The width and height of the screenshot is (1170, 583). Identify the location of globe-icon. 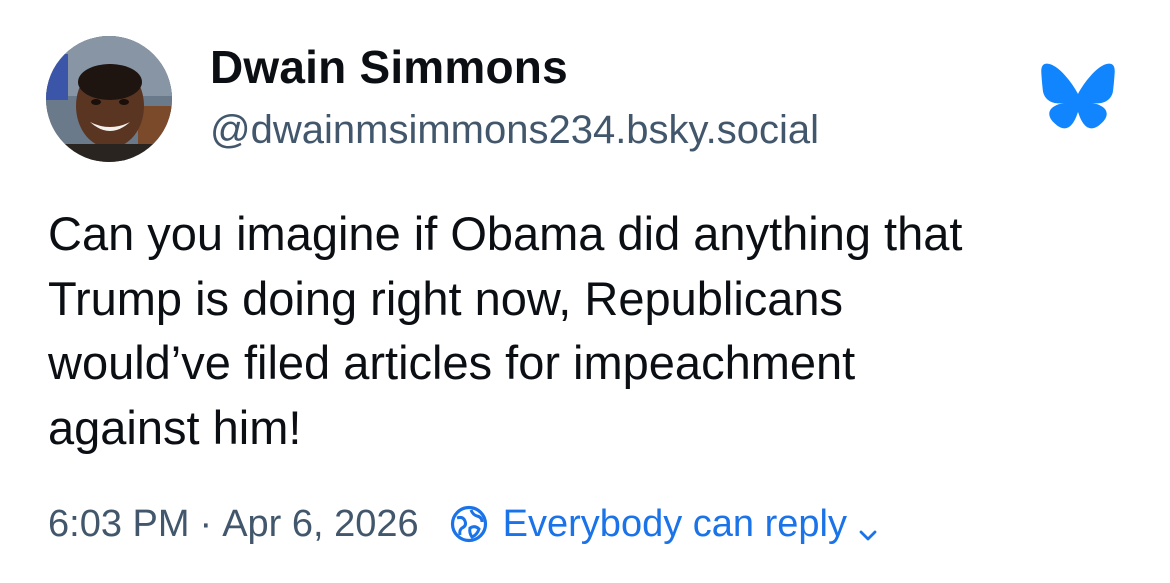
(469, 524).